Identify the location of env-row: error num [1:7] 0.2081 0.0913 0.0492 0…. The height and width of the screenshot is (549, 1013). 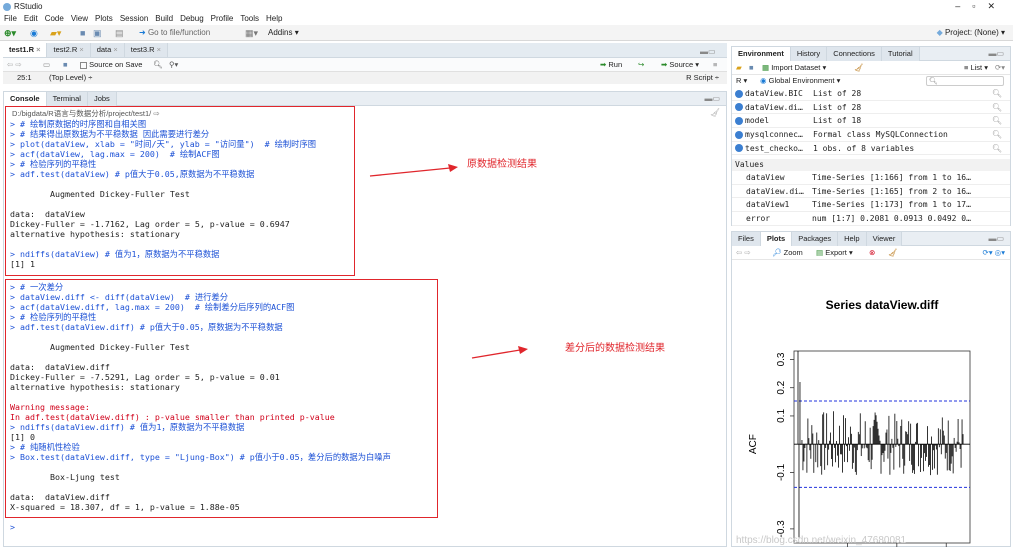
(871, 219).